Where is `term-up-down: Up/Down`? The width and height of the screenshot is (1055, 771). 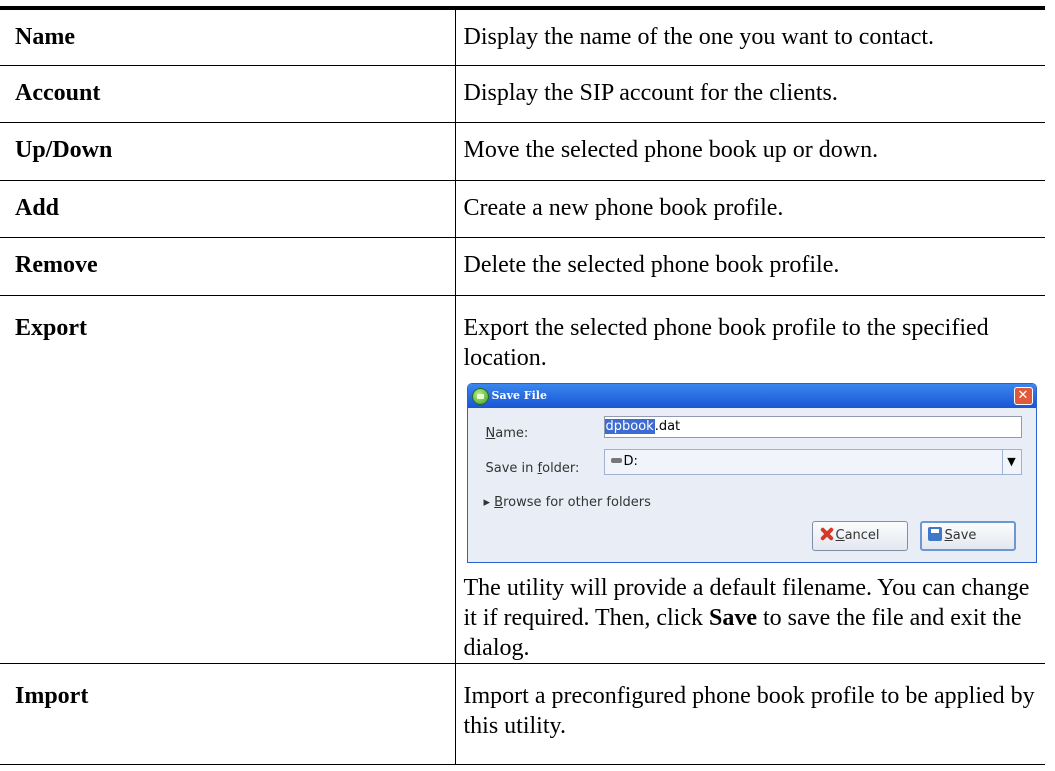
term-up-down: Up/Down is located at coordinates (228, 151).